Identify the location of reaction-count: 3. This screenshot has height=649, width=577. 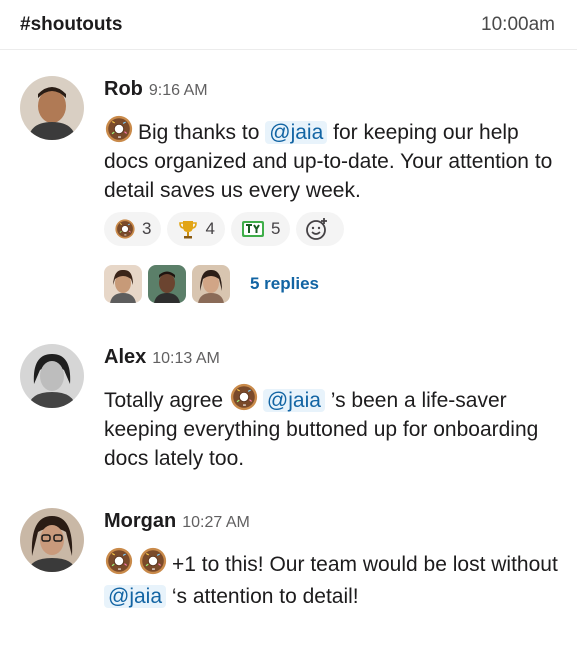
(147, 228).